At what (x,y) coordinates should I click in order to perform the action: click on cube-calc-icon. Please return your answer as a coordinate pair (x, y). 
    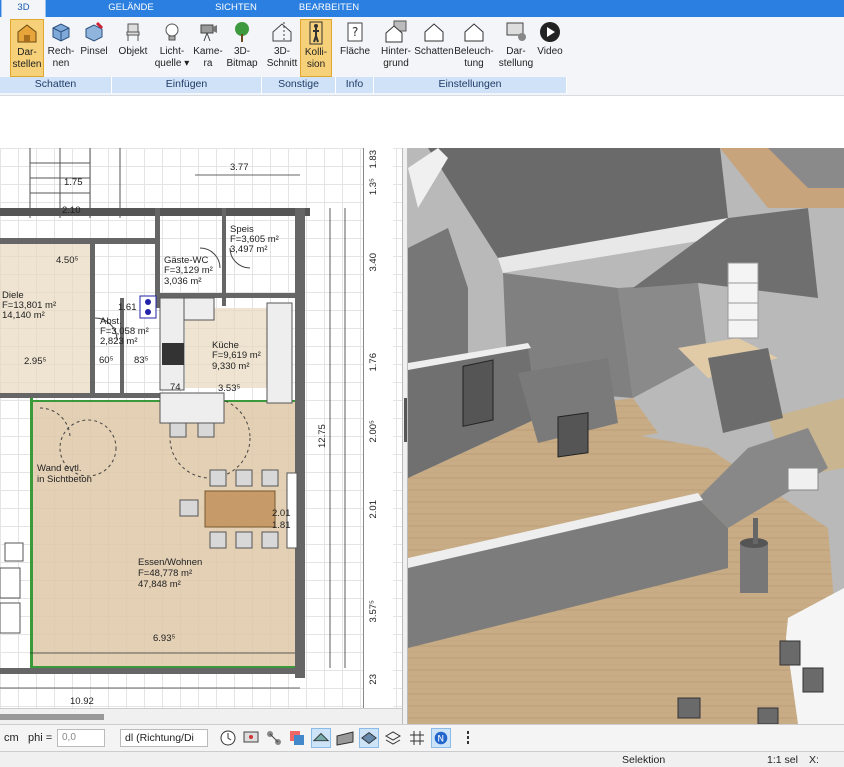
    Looking at the image, I should click on (61, 32).